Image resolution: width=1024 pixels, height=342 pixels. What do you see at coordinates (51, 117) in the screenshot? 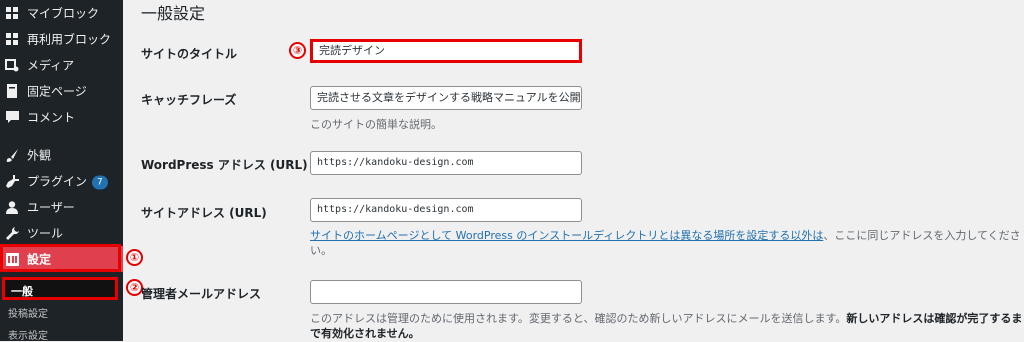
I see `sidebar-item-label: コメント` at bounding box center [51, 117].